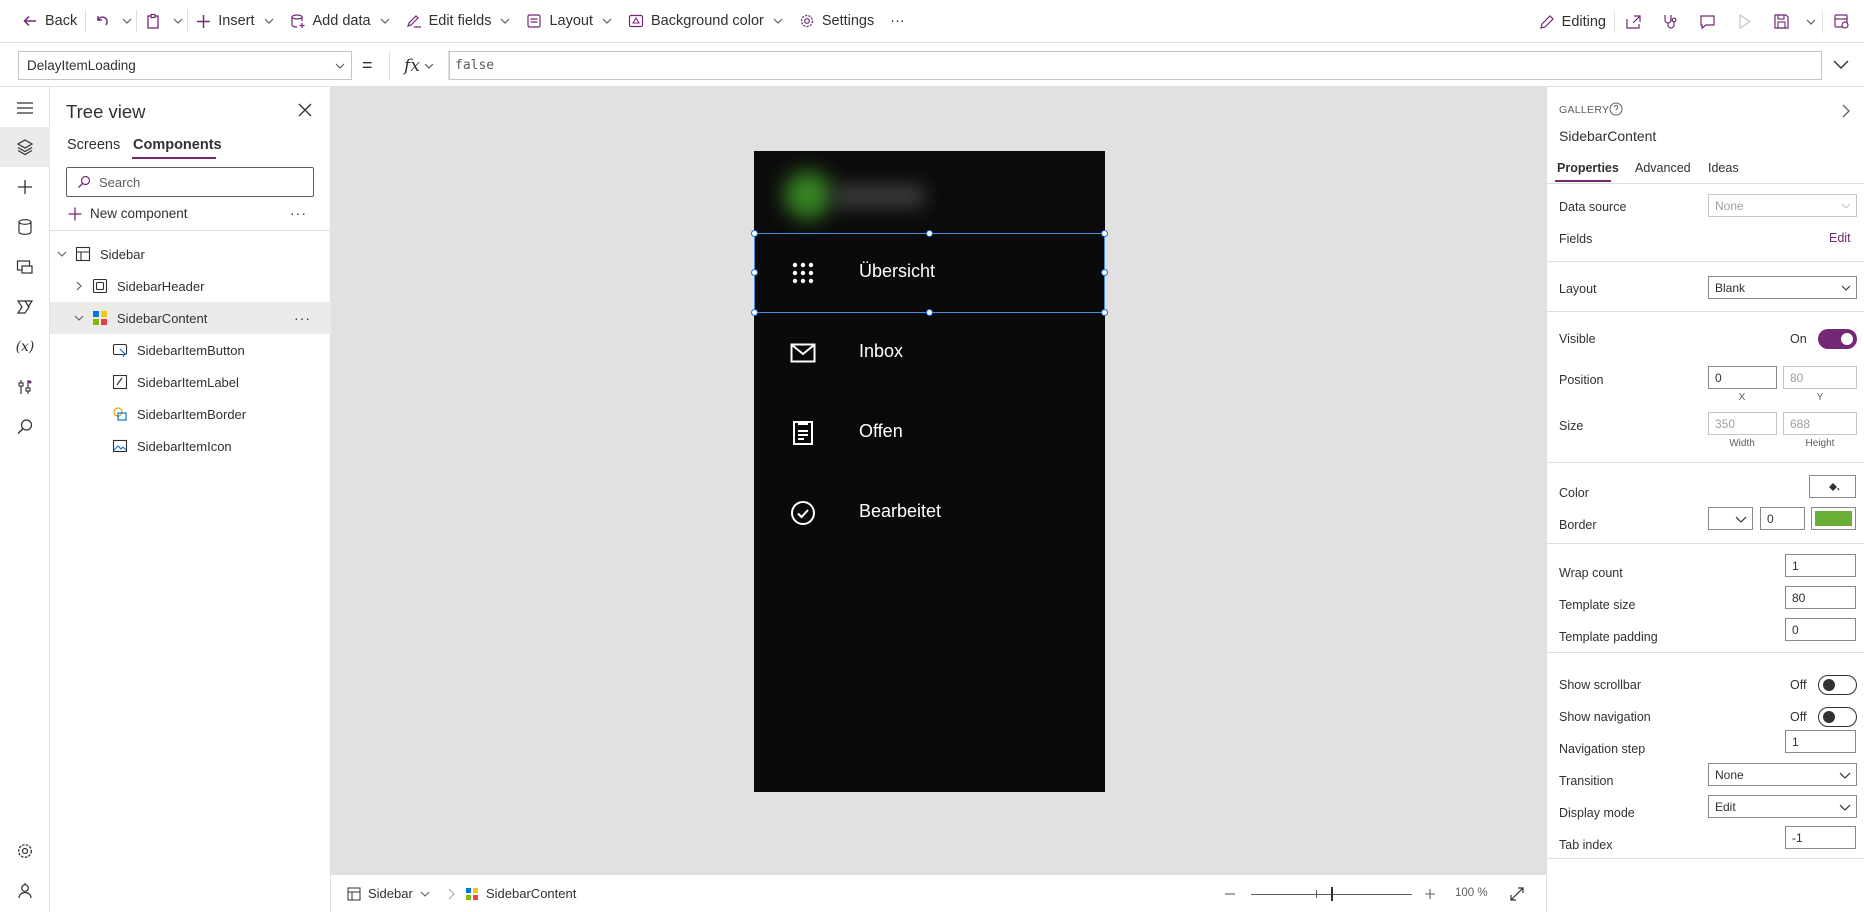 This screenshot has height=912, width=1864. What do you see at coordinates (302, 318) in the screenshot?
I see `tree-node-more-button: ···` at bounding box center [302, 318].